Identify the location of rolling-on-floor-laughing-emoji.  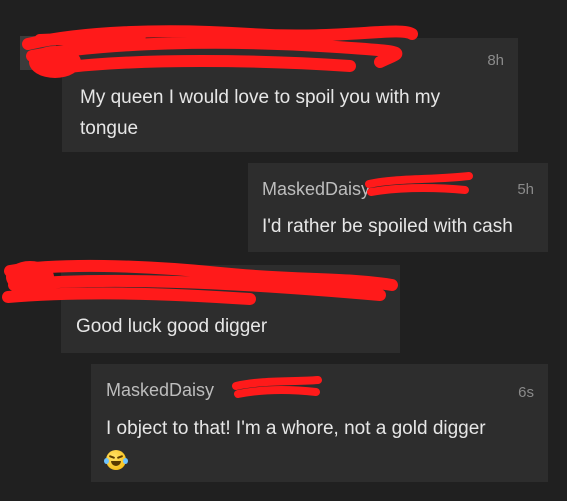
(116, 459).